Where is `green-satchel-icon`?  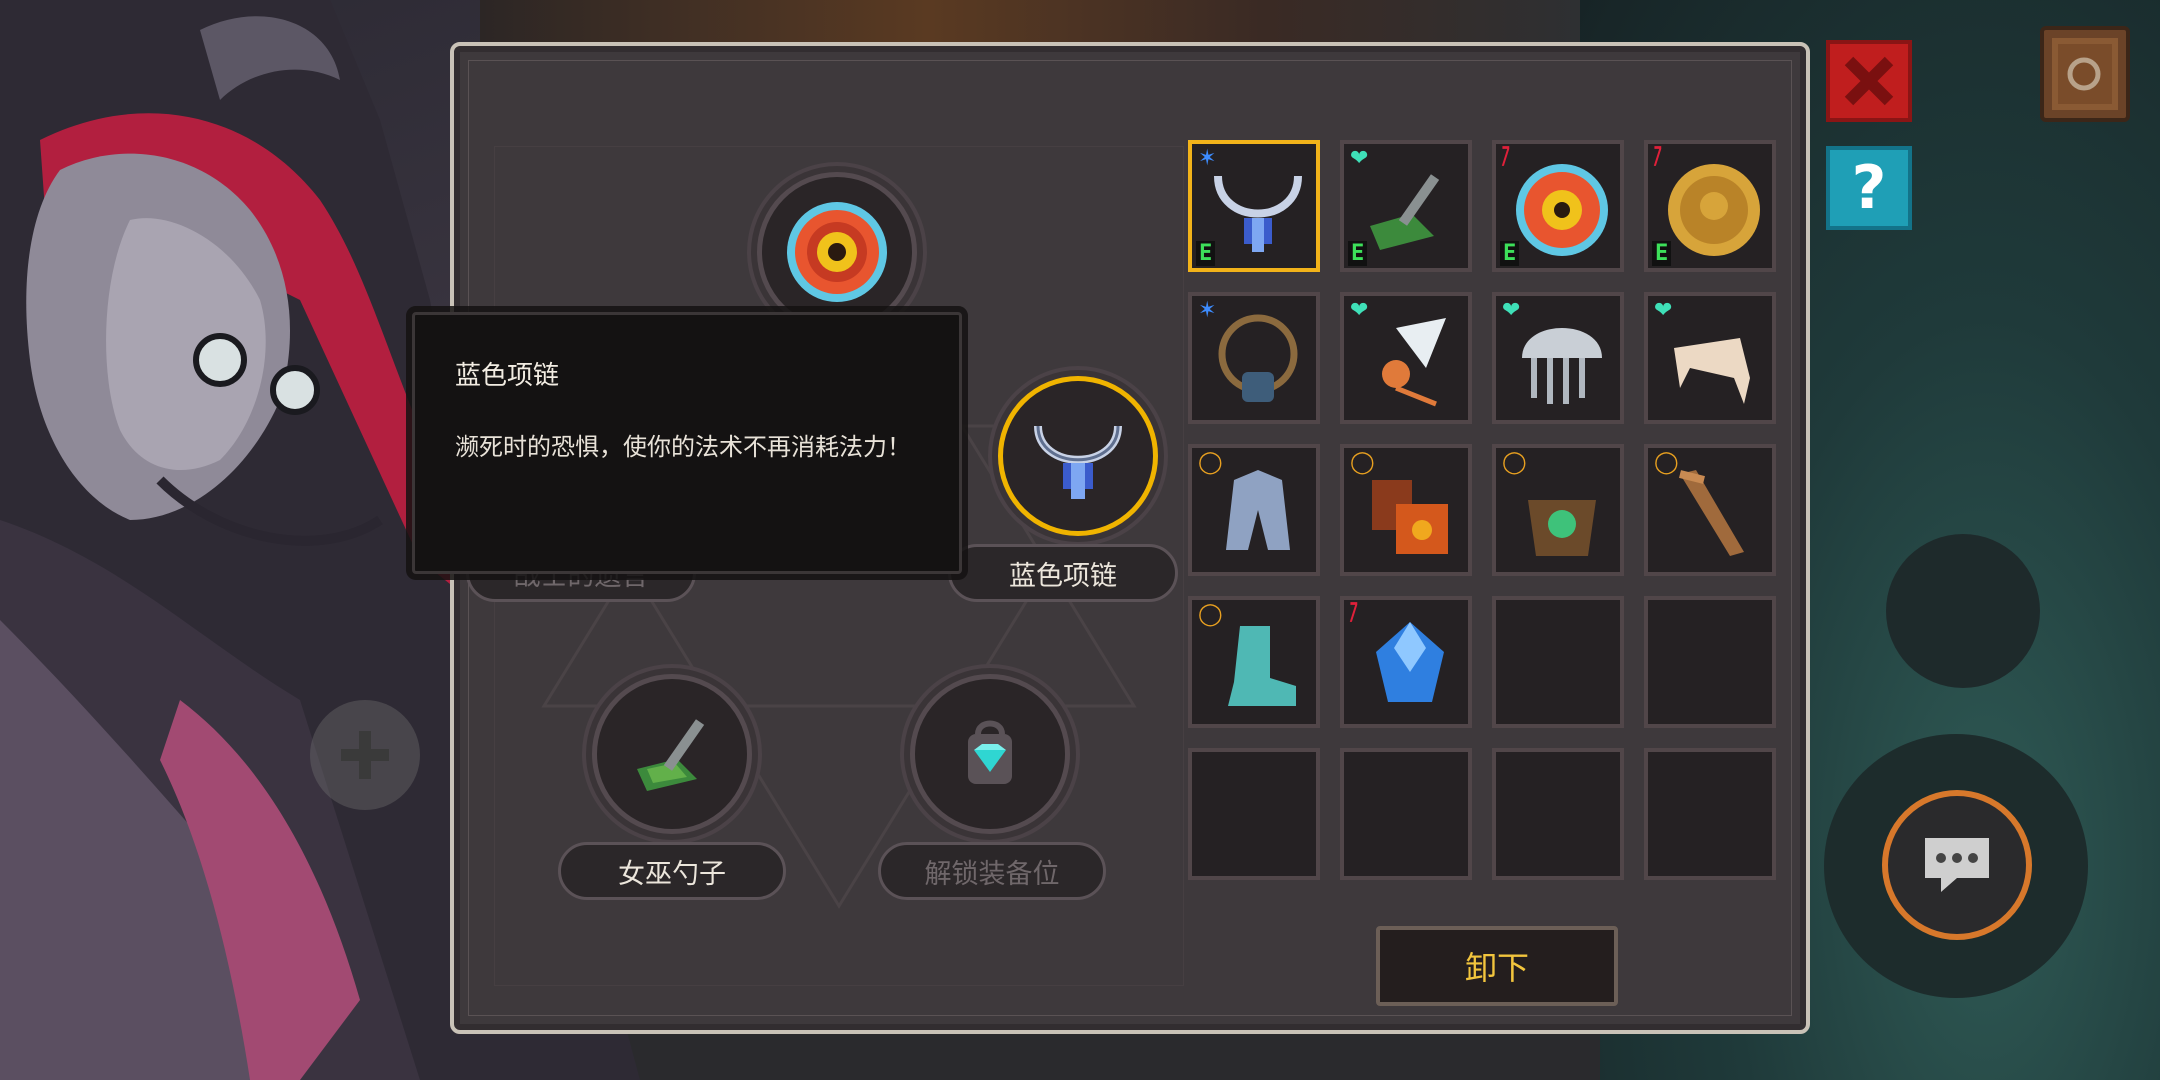 green-satchel-icon is located at coordinates (1562, 528).